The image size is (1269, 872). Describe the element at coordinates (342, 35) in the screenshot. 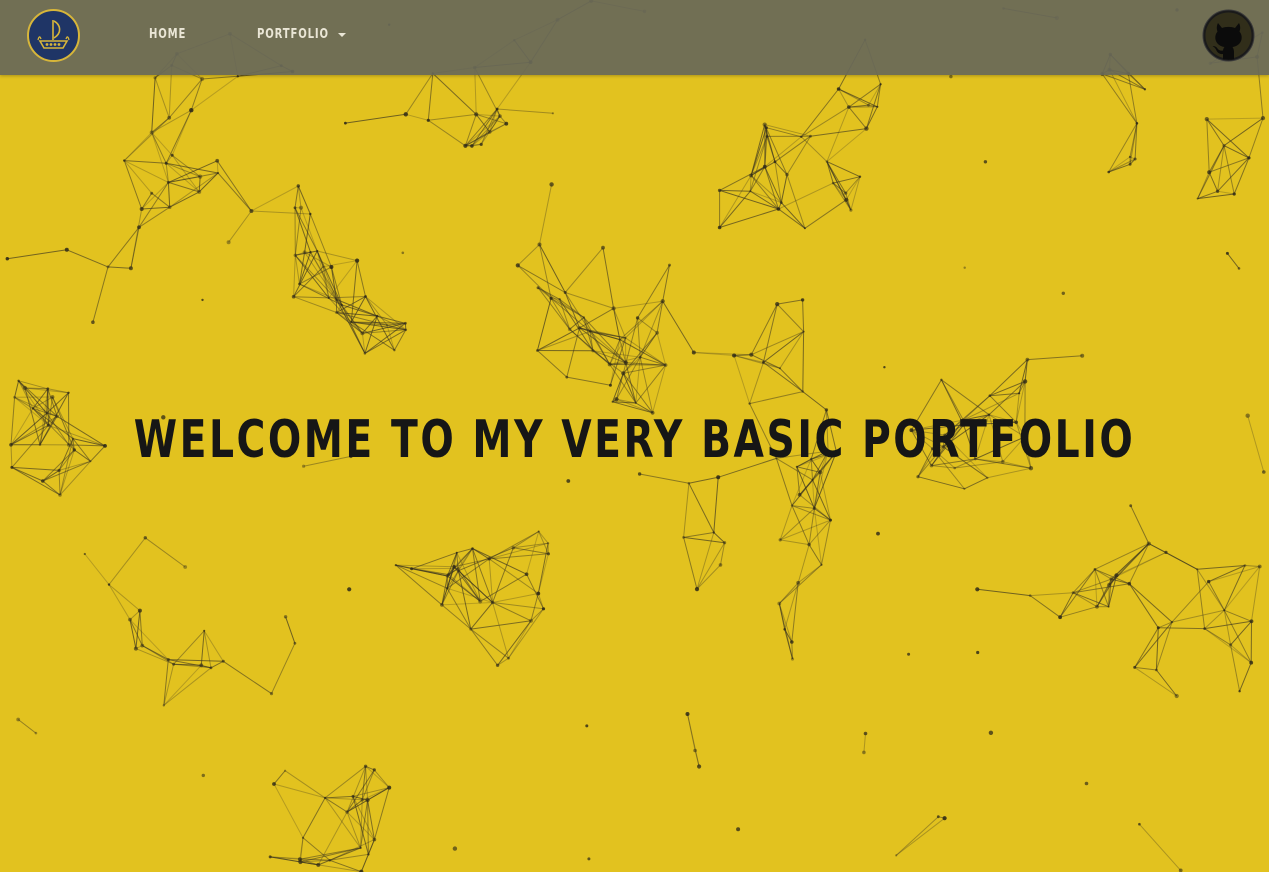

I see `chevron-down-icon` at that location.